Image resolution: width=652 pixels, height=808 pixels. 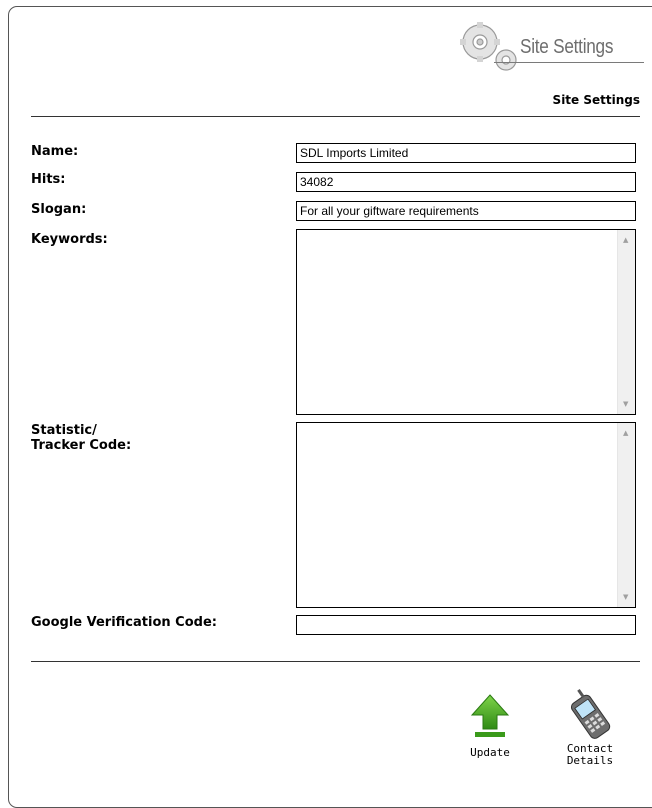 I want to click on statistic-label-line2: Tracker Code:, so click(x=81, y=445).